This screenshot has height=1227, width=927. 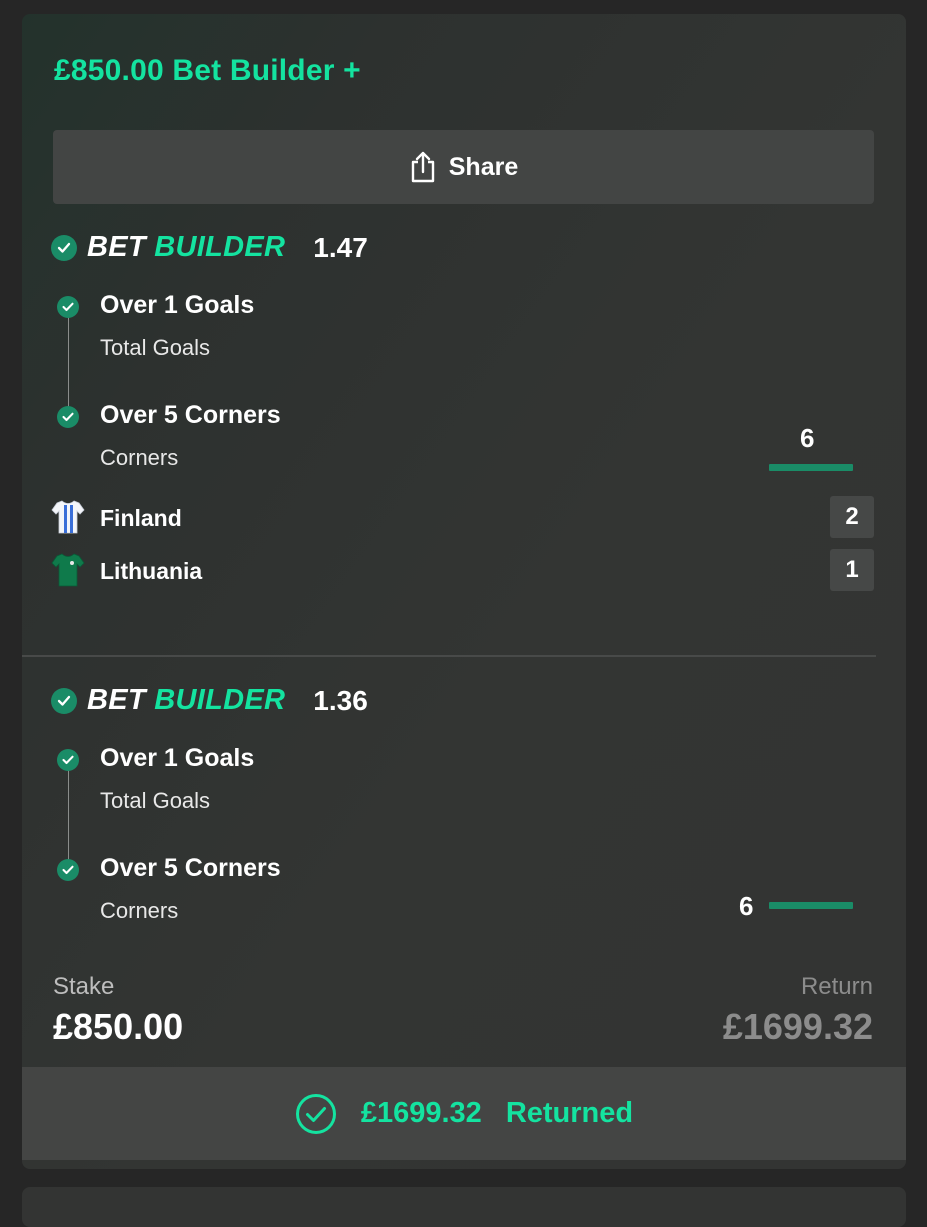 I want to click on returned-banner: £1699.32 Returned, so click(x=464, y=1113).